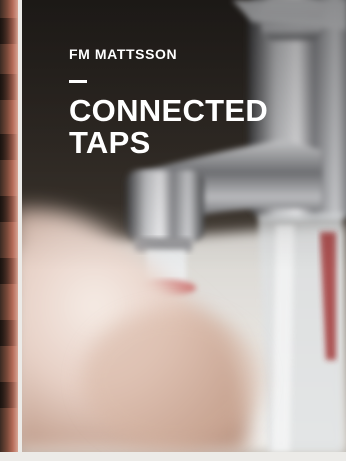  What do you see at coordinates (110, 142) in the screenshot?
I see `card-title-line: TAPS` at bounding box center [110, 142].